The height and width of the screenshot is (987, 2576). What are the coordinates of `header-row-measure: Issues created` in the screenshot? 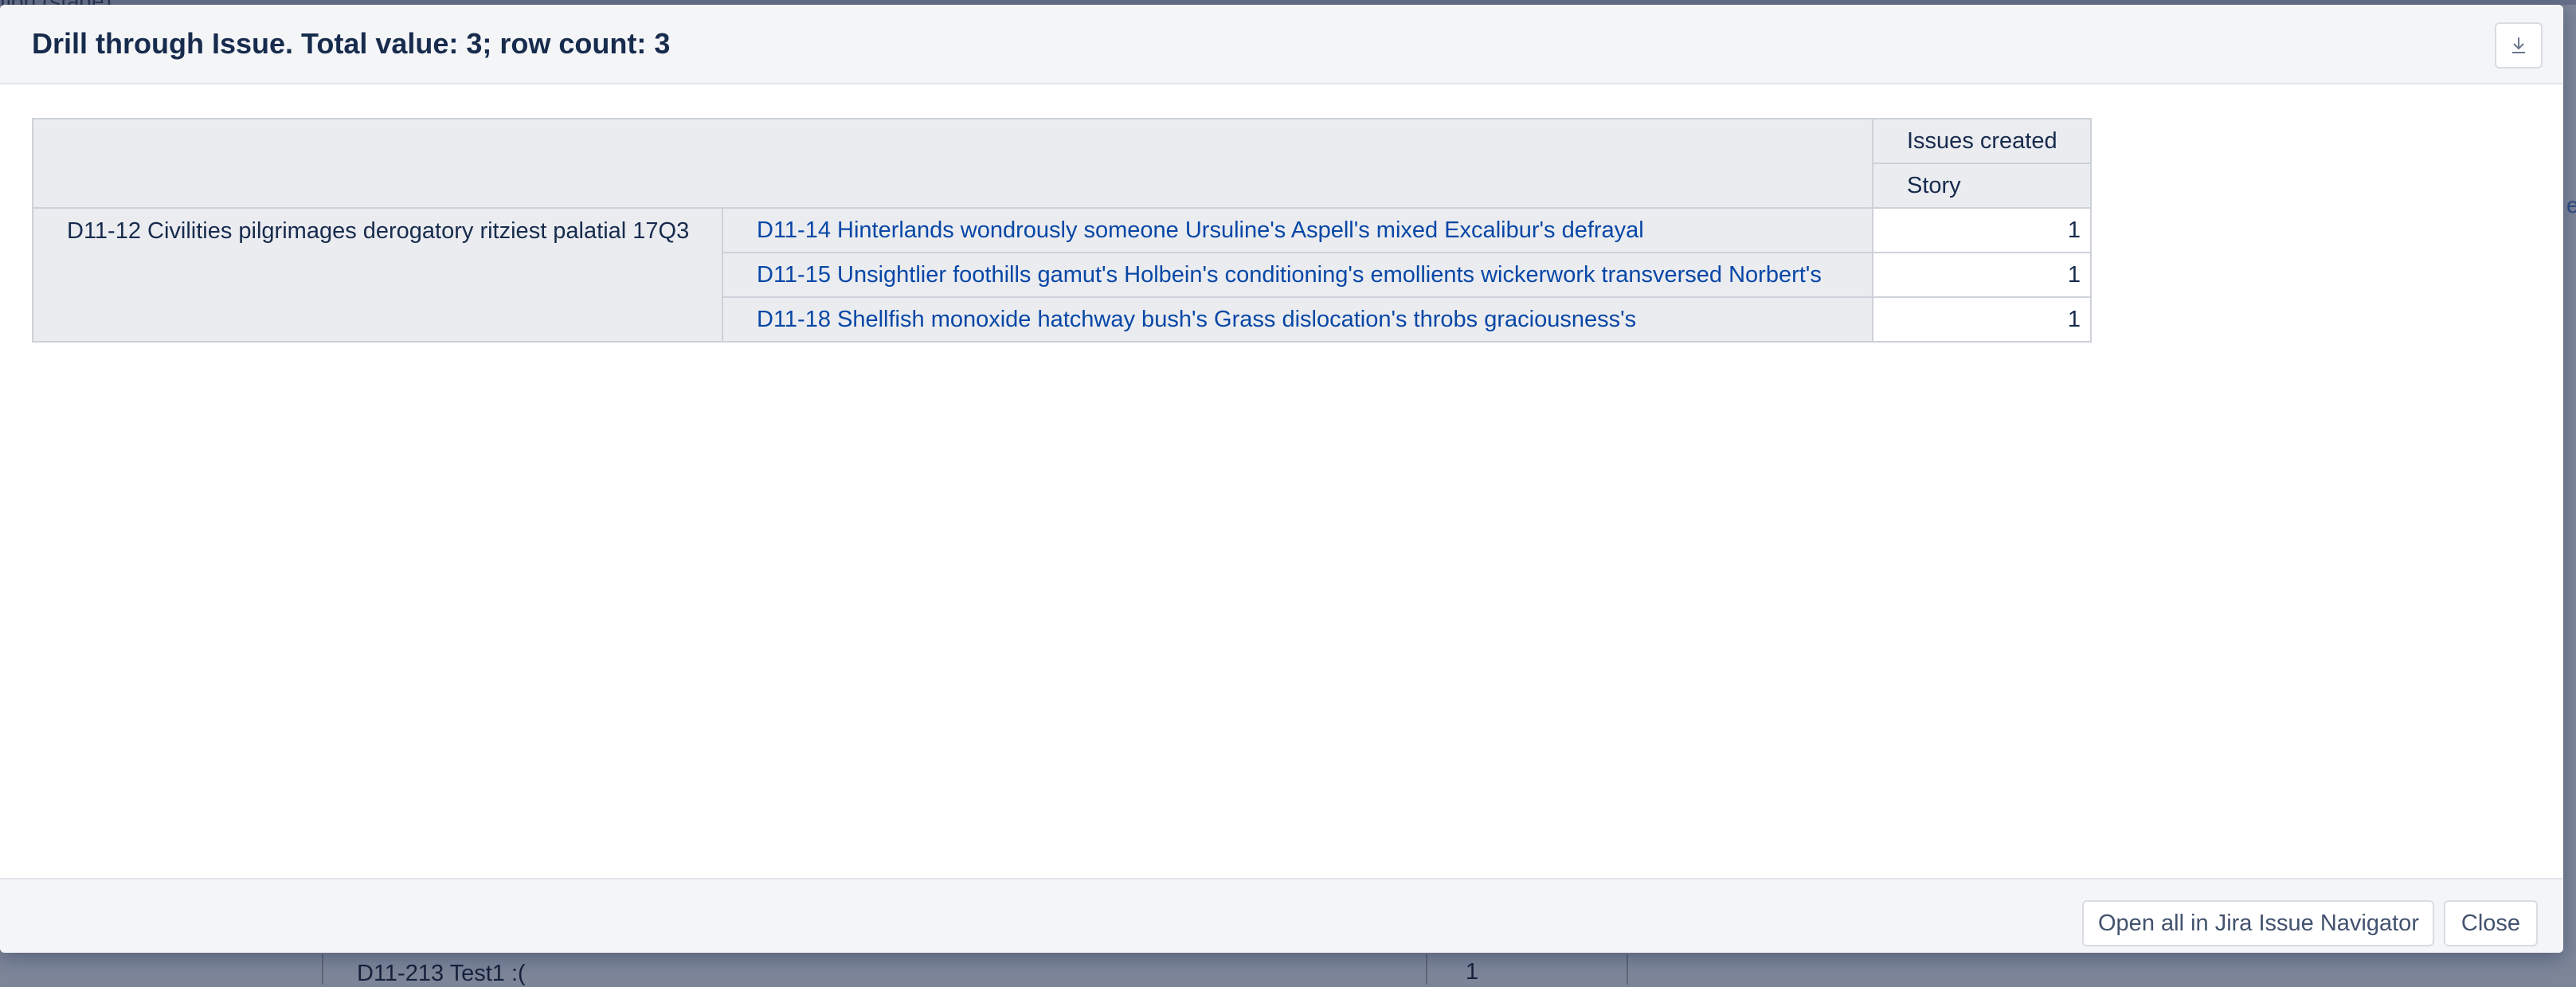 It's located at (1062, 163).